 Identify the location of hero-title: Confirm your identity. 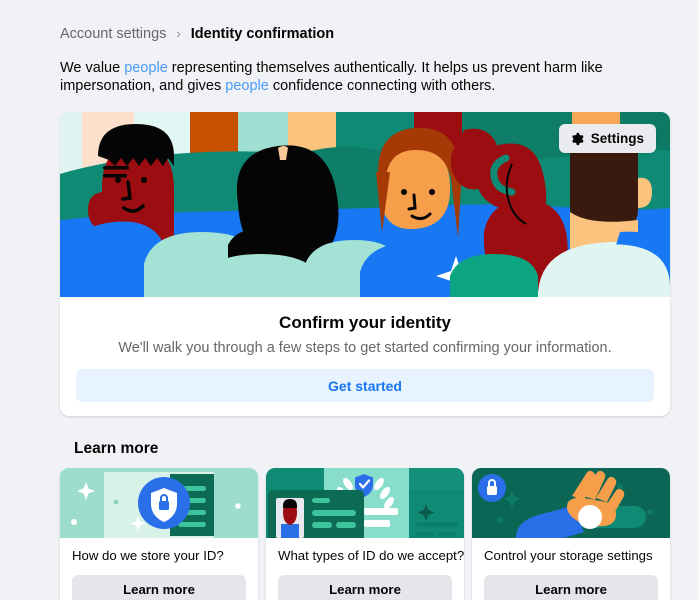
(365, 322).